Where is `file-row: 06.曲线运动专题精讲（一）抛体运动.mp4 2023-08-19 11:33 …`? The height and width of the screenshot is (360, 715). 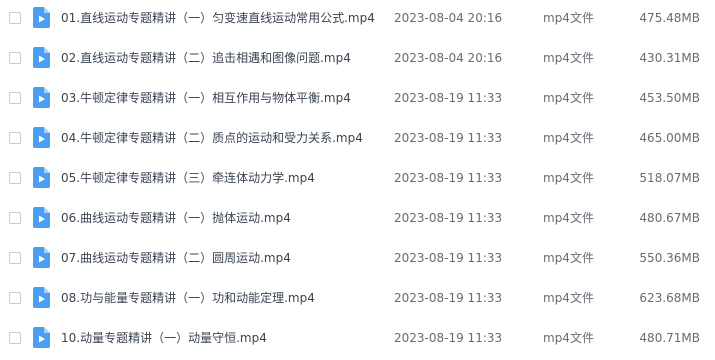
file-row: 06.曲线运动专题精讲（一）抛体运动.mp4 2023-08-19 11:33 … is located at coordinates (357, 220).